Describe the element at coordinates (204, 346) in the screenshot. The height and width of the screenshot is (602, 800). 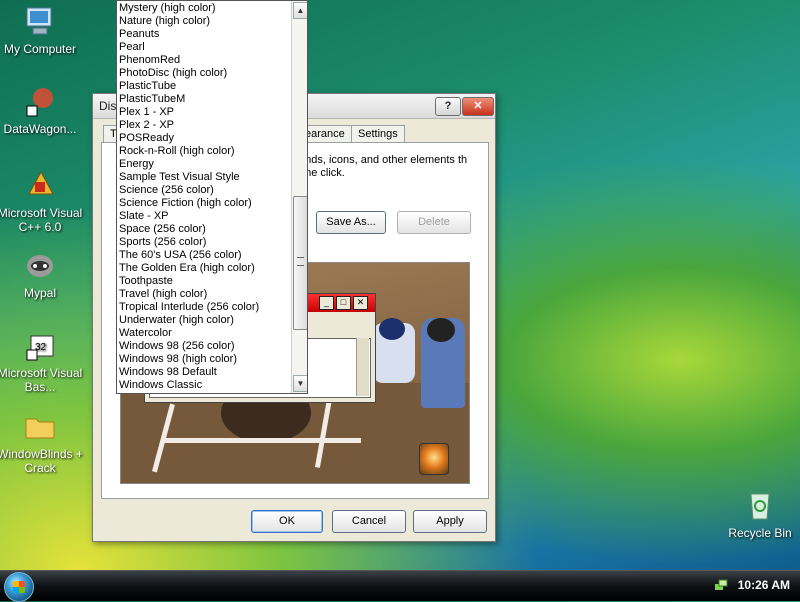
I see `theme-list-item: Windows 98 (256 color)` at that location.